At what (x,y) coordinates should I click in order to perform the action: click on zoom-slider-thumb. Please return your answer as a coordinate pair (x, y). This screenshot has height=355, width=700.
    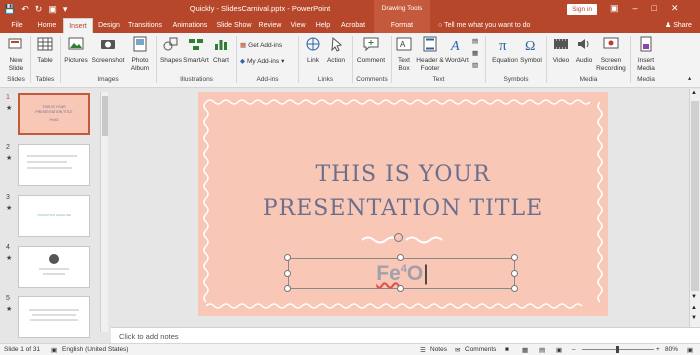
    Looking at the image, I should click on (617, 349).